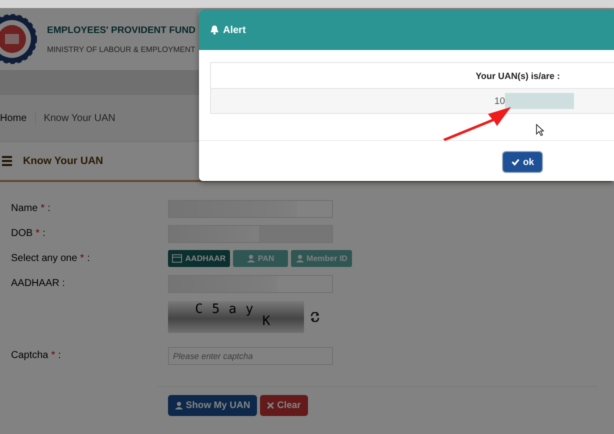 The height and width of the screenshot is (434, 614). Describe the element at coordinates (250, 355) in the screenshot. I see `input-field: Please enter captcha` at that location.